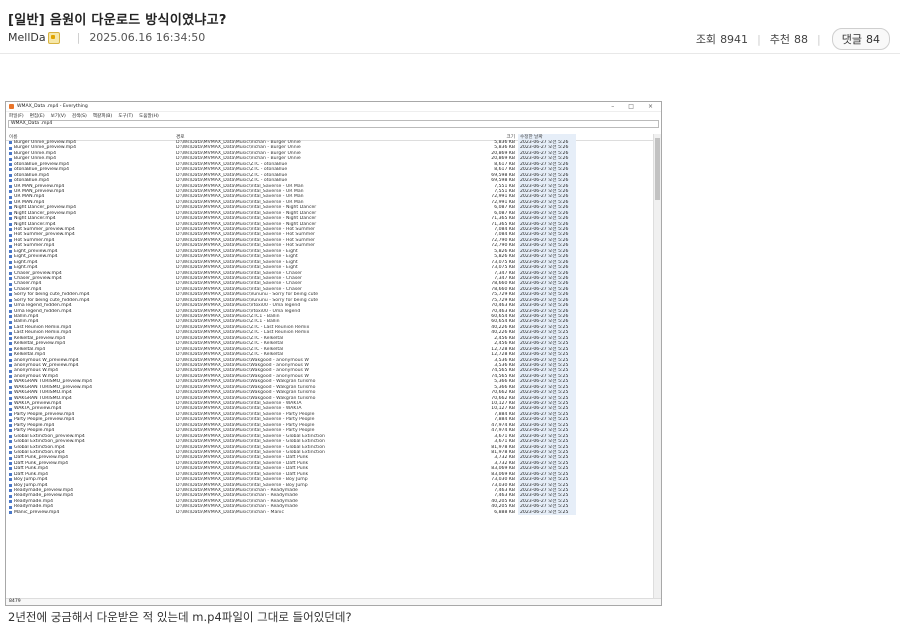 The height and width of the screenshot is (625, 900). Describe the element at coordinates (333, 601) in the screenshot. I see `window-statusbar: 8479` at that location.